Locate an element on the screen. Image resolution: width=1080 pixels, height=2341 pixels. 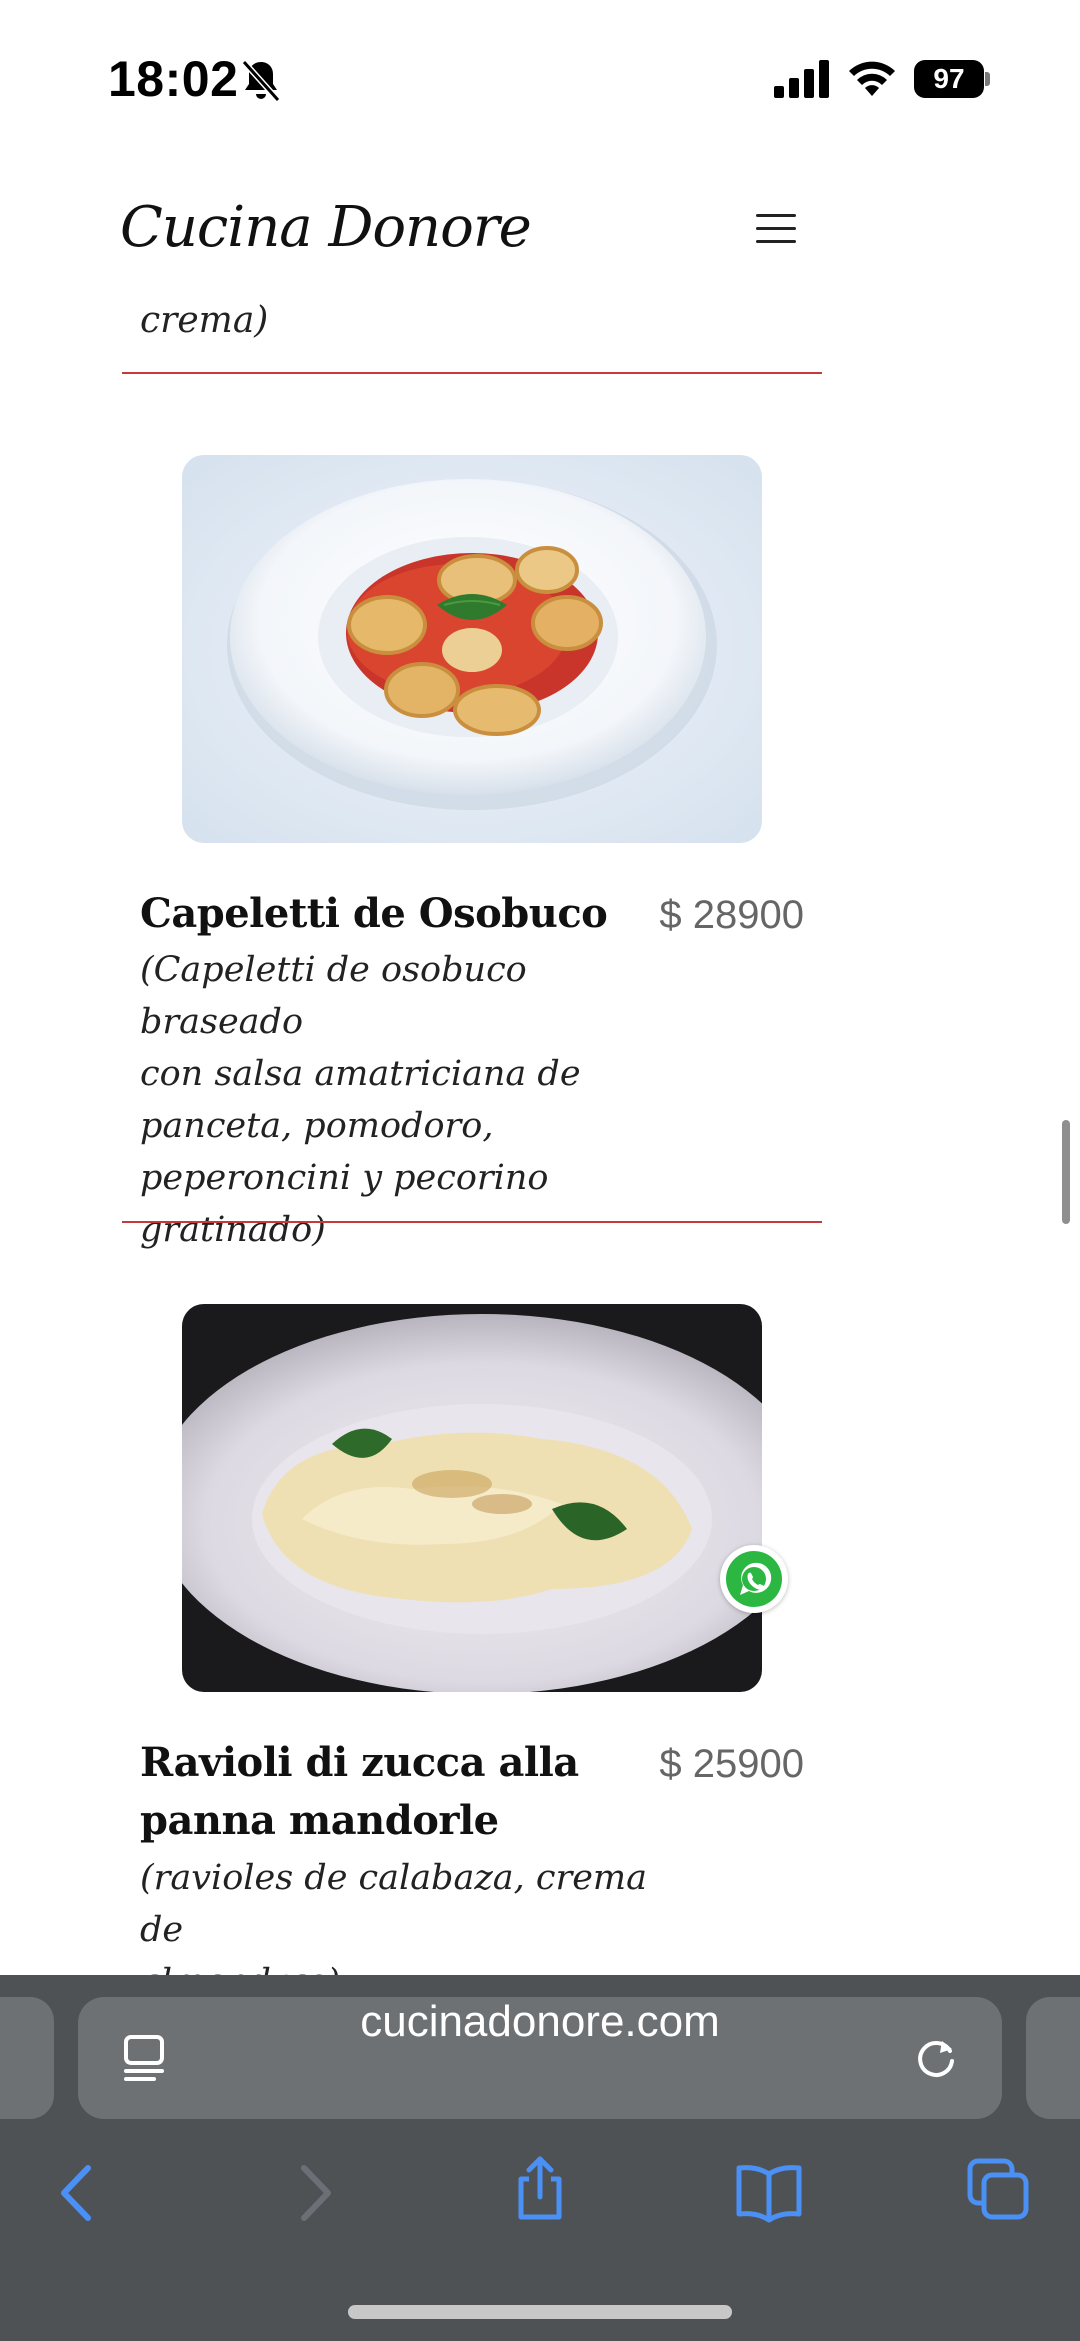
site-logo: Cucina Donore is located at coordinates (326, 227).